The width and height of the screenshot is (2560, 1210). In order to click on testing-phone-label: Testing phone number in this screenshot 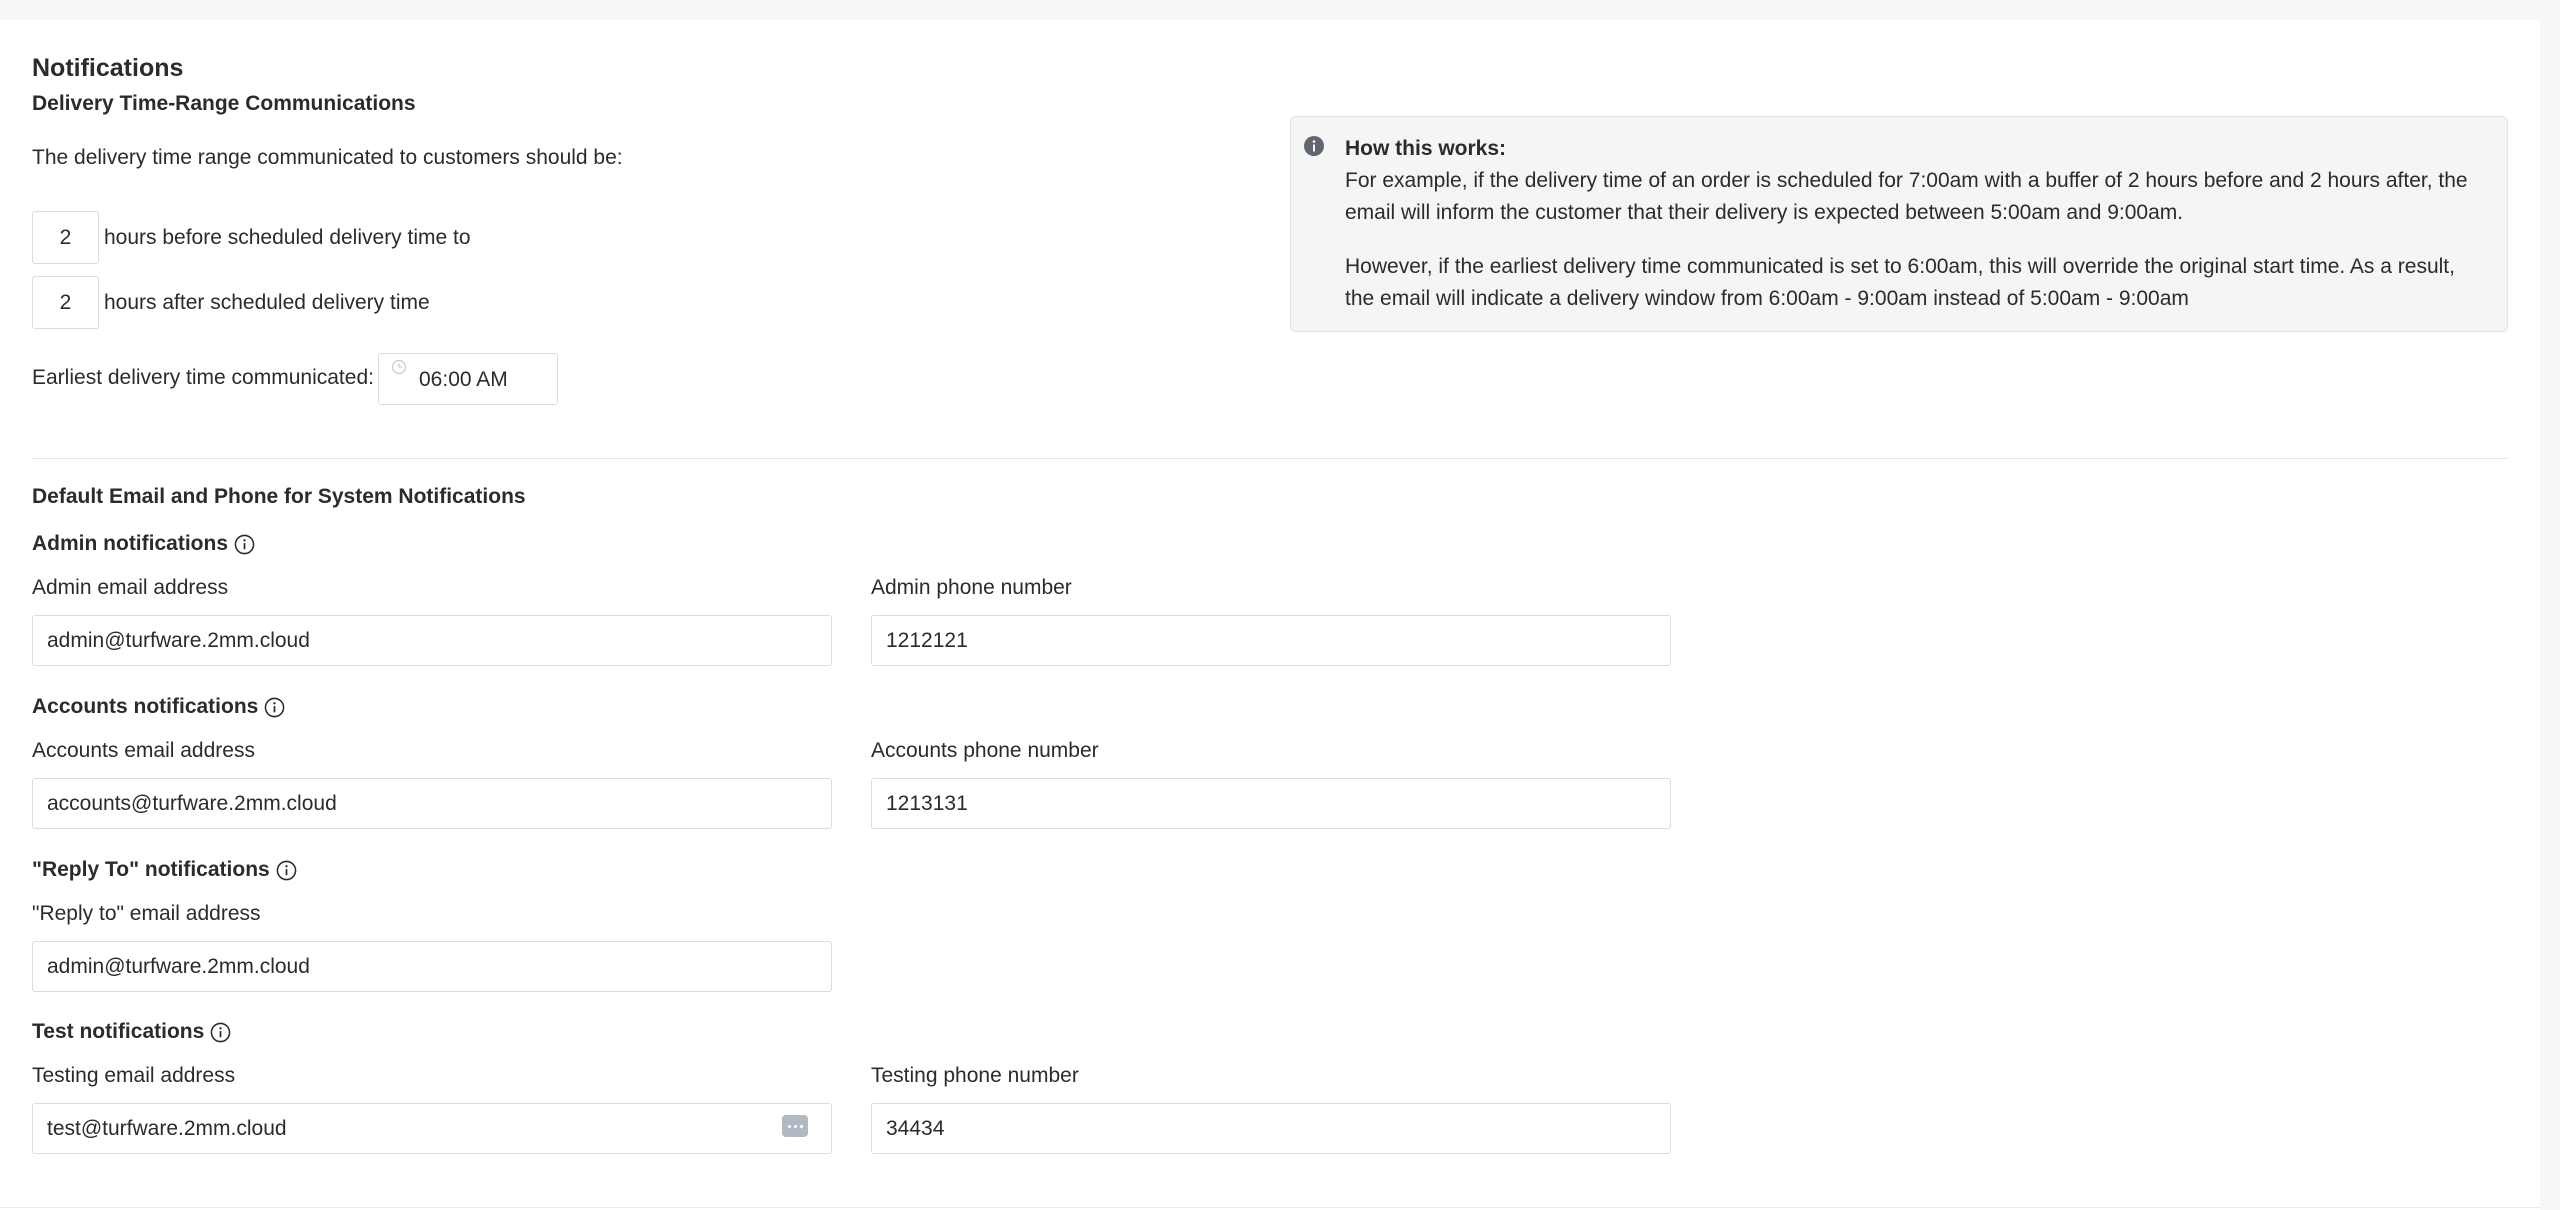, I will do `click(975, 1075)`.